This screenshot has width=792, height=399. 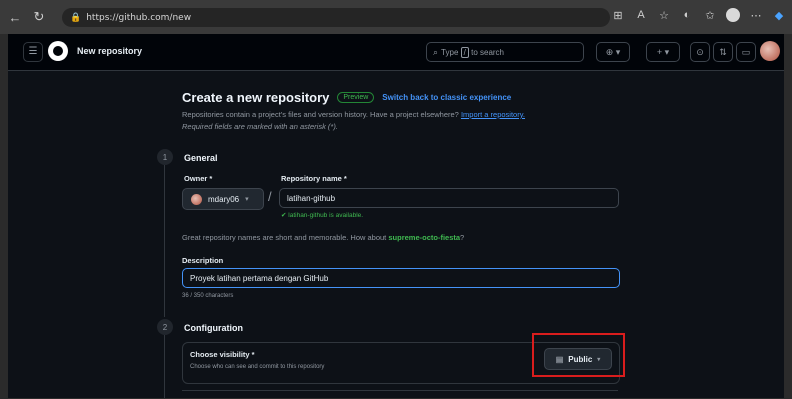 I want to click on visibility-label: Choose visibility *, so click(x=222, y=354).